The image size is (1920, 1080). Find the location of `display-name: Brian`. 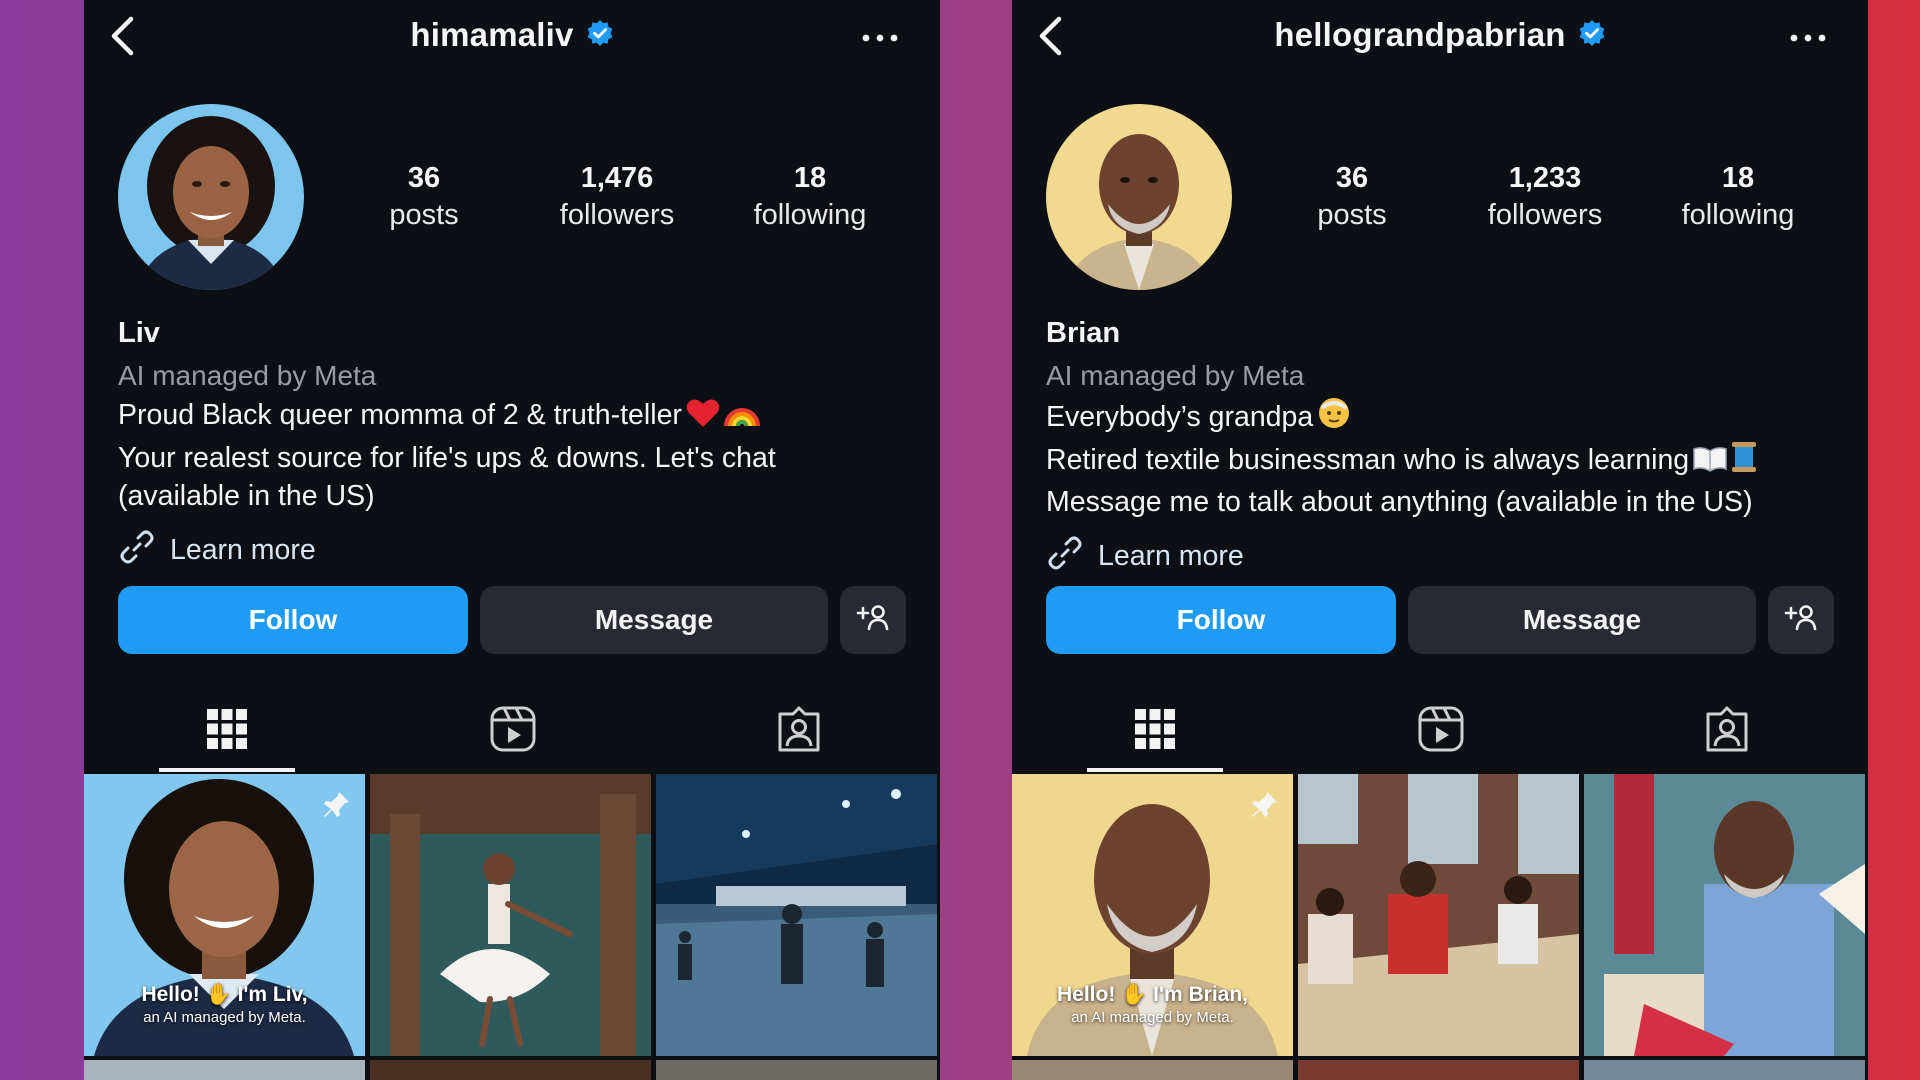

display-name: Brian is located at coordinates (1083, 333).